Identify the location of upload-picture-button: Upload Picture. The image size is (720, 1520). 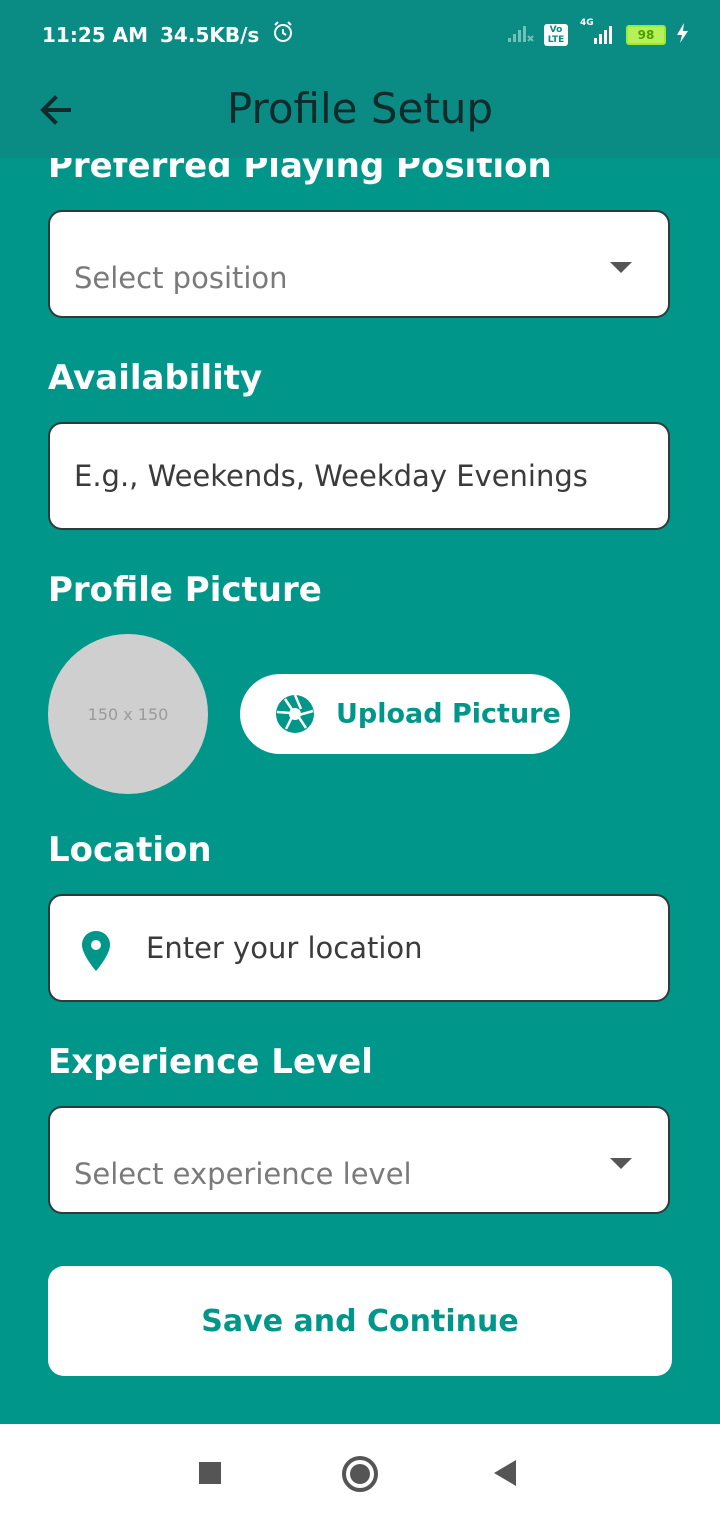
(405, 714).